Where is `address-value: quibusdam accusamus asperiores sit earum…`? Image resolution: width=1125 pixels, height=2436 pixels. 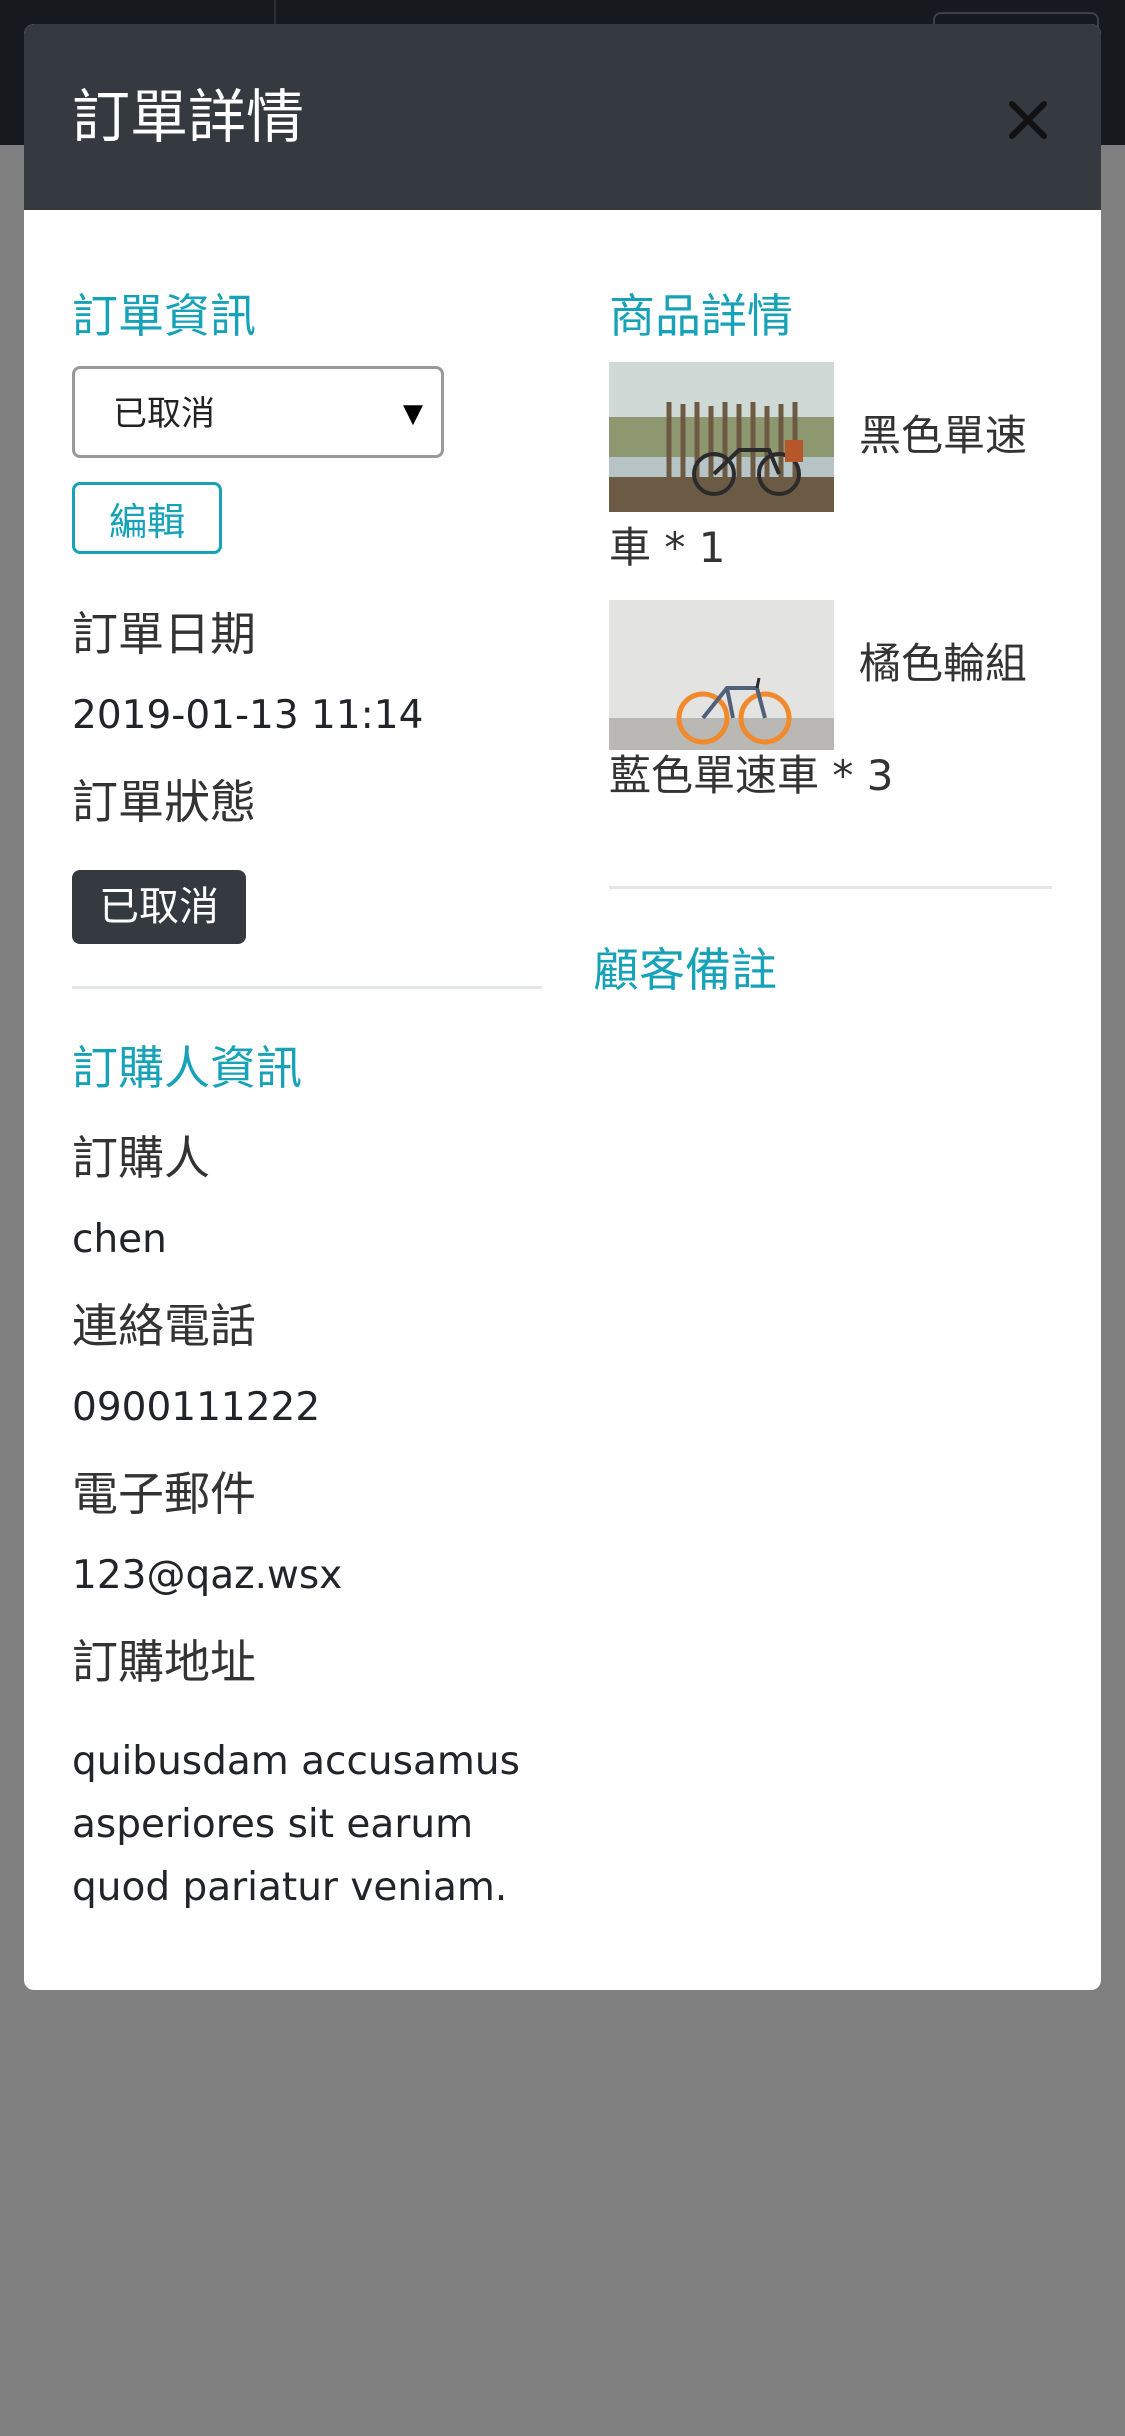
address-value: quibusdam accusamus asperiores sit earum… is located at coordinates (296, 1824).